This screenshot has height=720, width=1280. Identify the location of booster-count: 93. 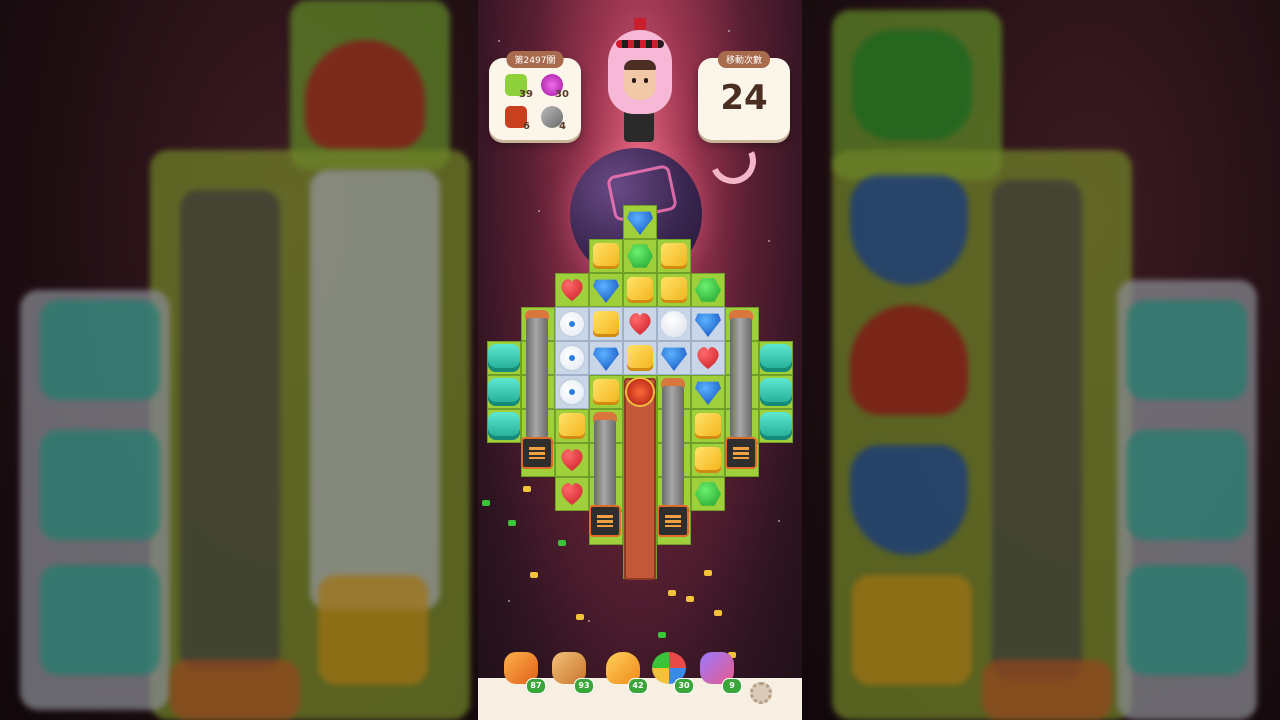
(584, 686).